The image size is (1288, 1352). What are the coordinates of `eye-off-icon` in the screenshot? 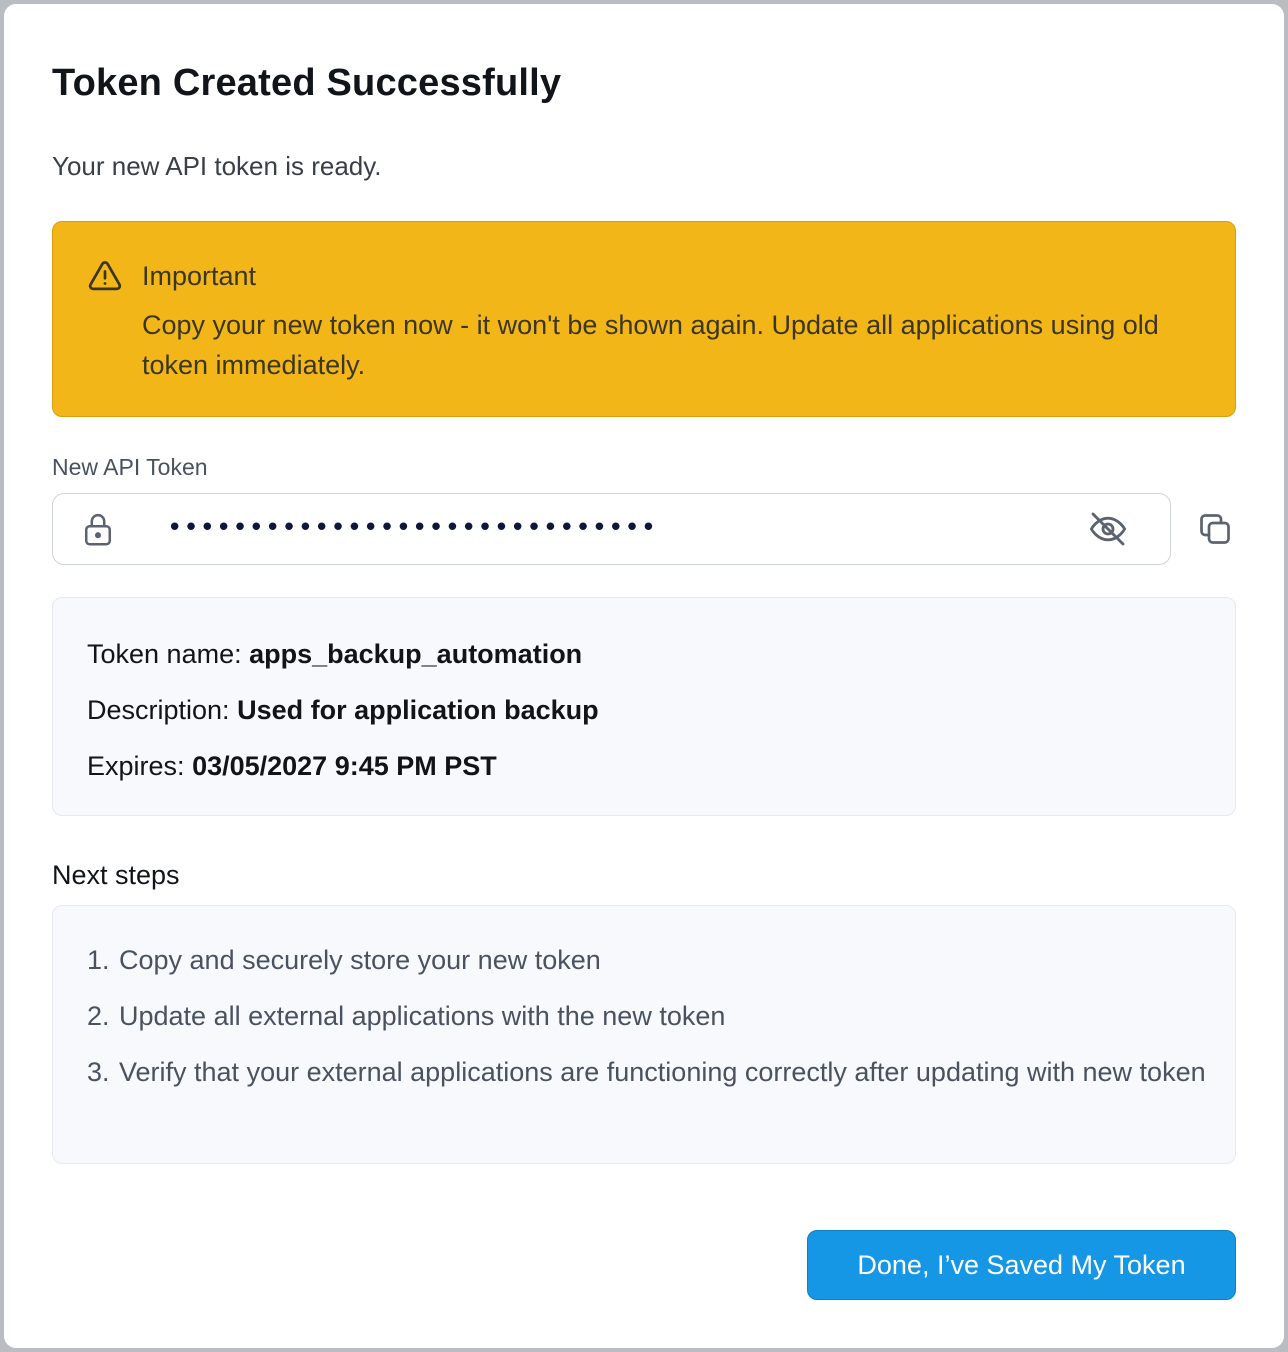 It's located at (1108, 529).